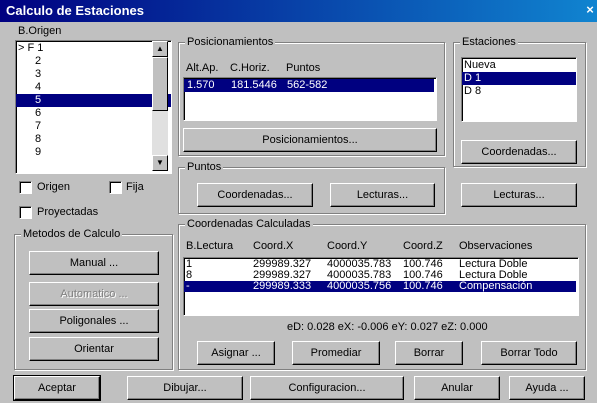 Image resolution: width=597 pixels, height=403 pixels. What do you see at coordinates (188, 286) in the screenshot?
I see `coord-cell-blectura: -` at bounding box center [188, 286].